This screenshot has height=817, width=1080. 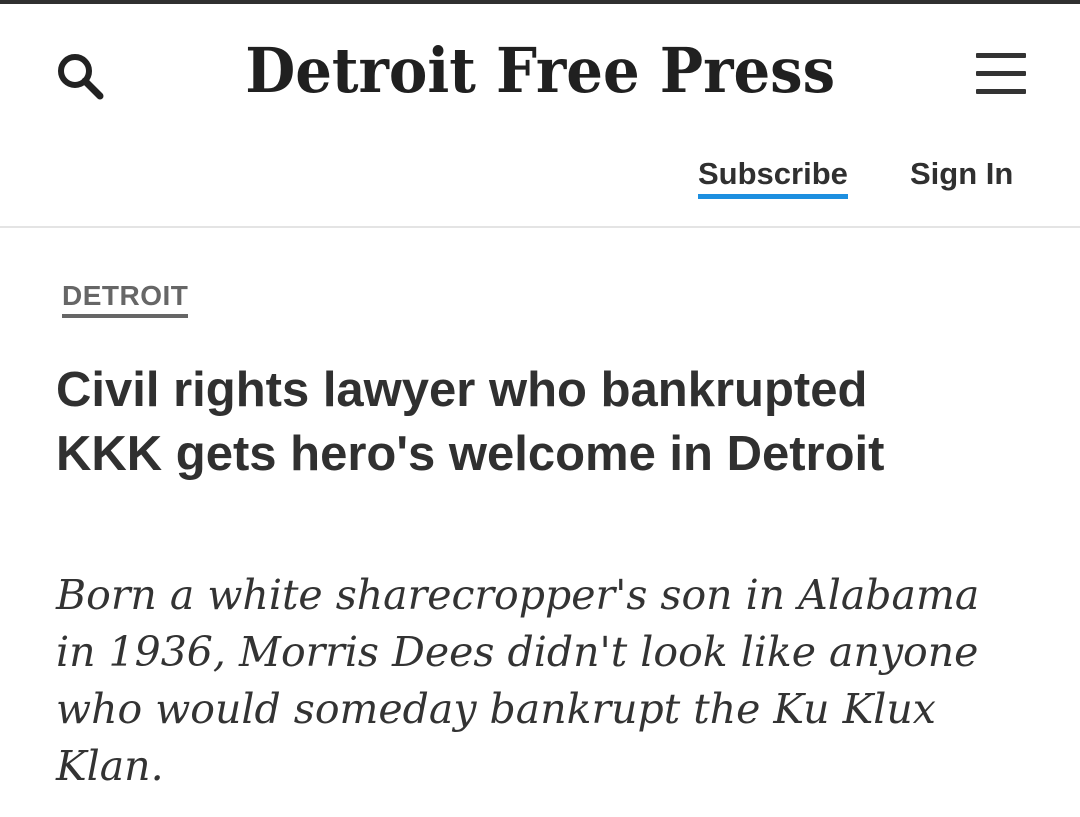 I want to click on search-icon, so click(x=81, y=77).